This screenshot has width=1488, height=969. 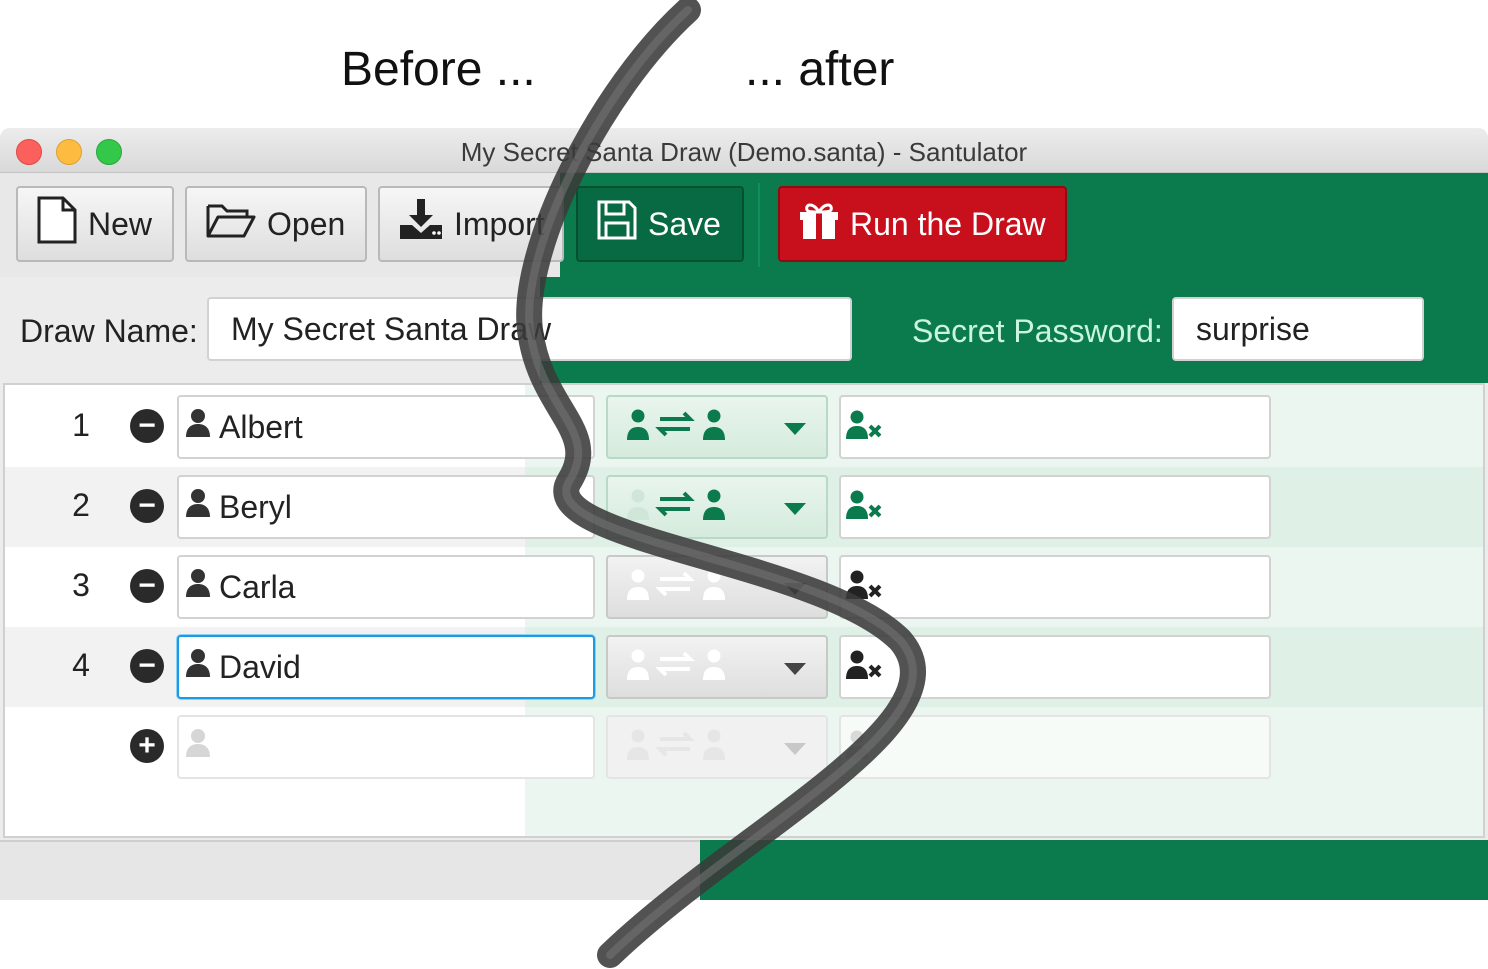 What do you see at coordinates (147, 746) in the screenshot?
I see `add-icon: +` at bounding box center [147, 746].